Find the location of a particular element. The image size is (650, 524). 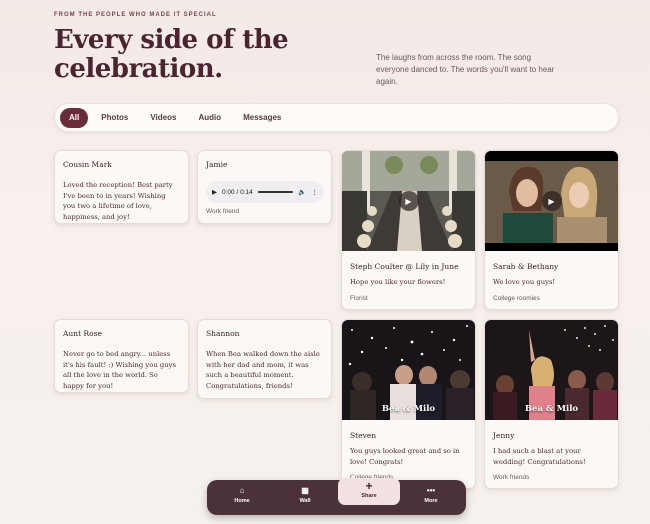

card-author: Jamie is located at coordinates (217, 164).